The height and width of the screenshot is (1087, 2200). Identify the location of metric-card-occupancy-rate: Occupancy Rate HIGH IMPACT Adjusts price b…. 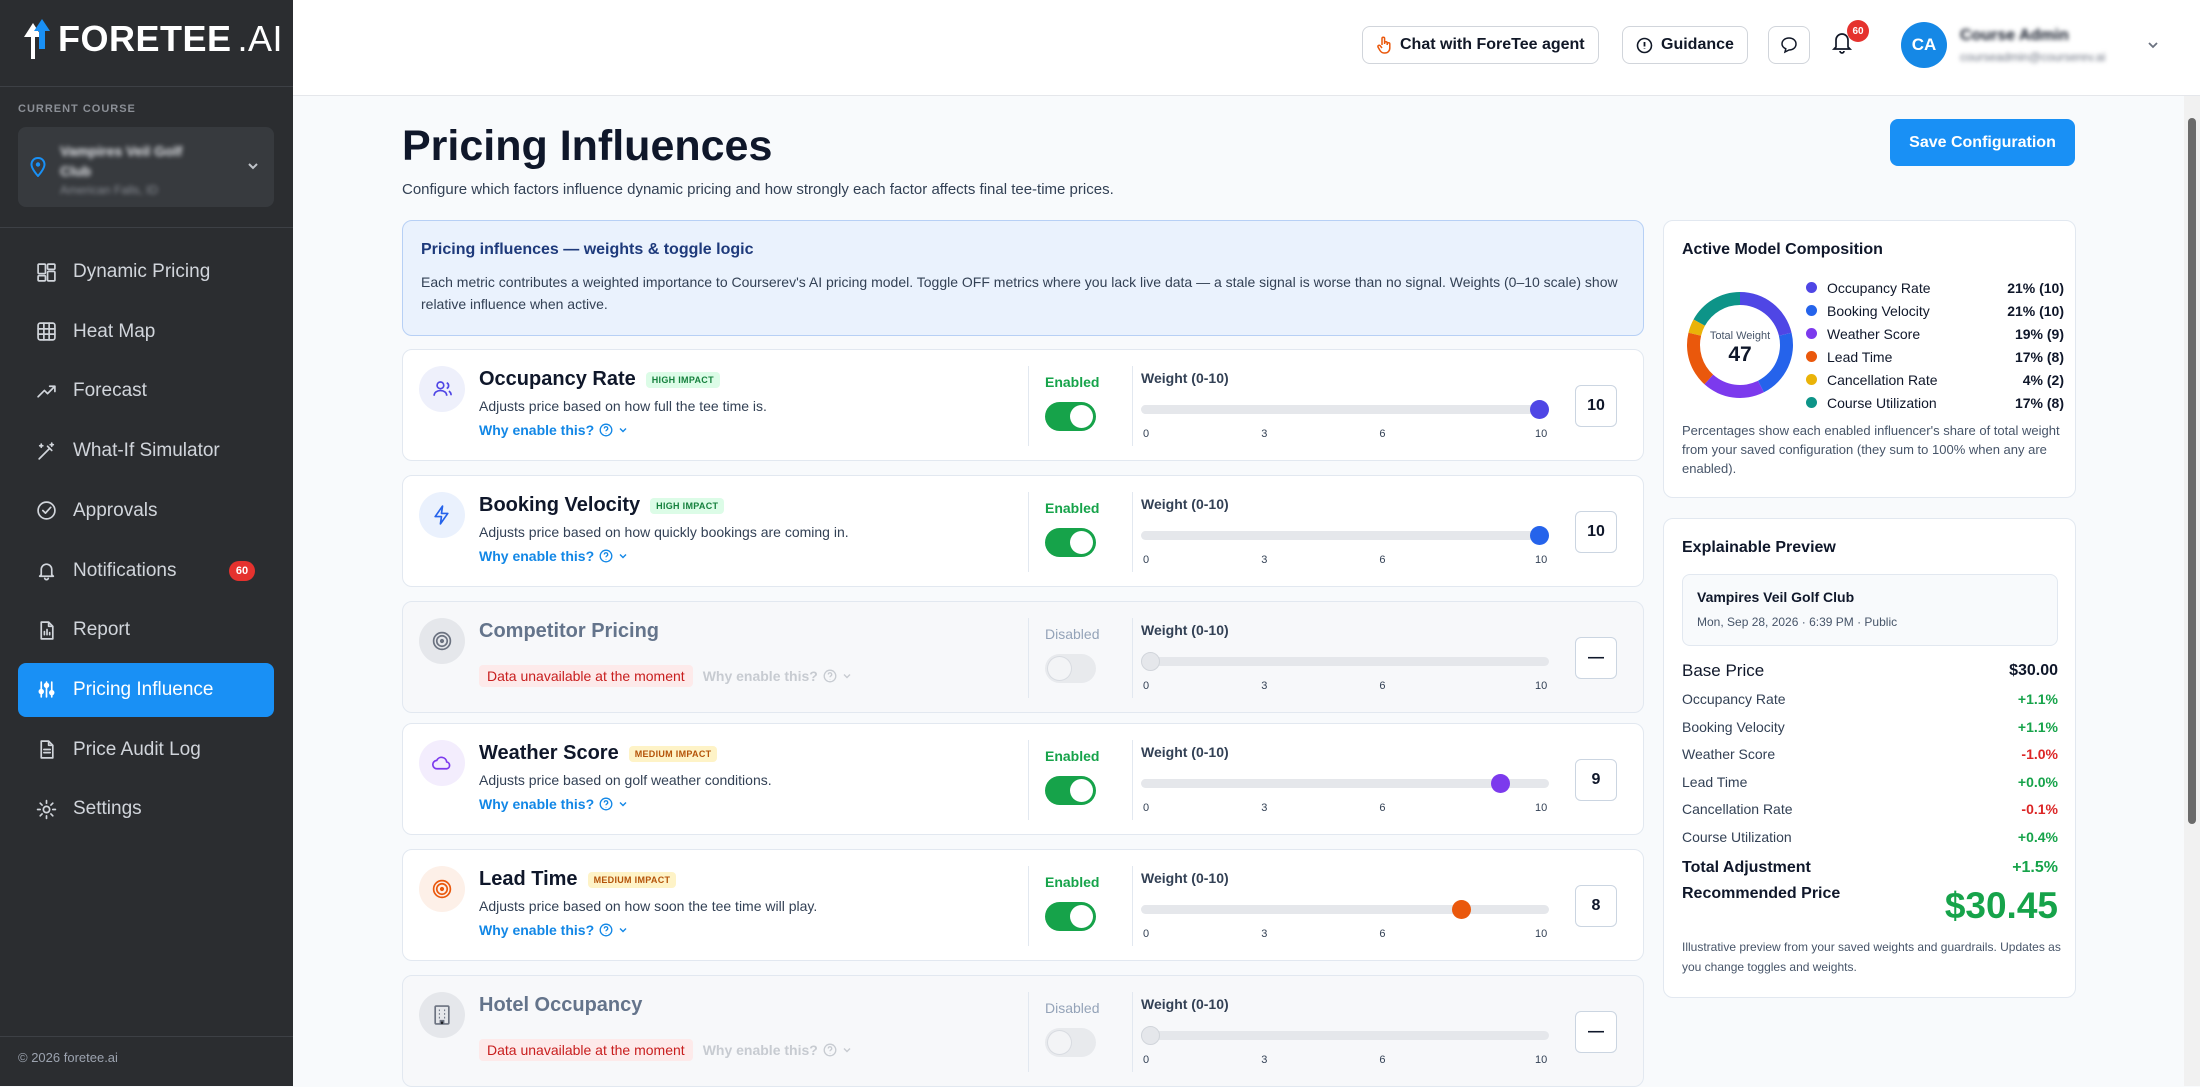
(1023, 405).